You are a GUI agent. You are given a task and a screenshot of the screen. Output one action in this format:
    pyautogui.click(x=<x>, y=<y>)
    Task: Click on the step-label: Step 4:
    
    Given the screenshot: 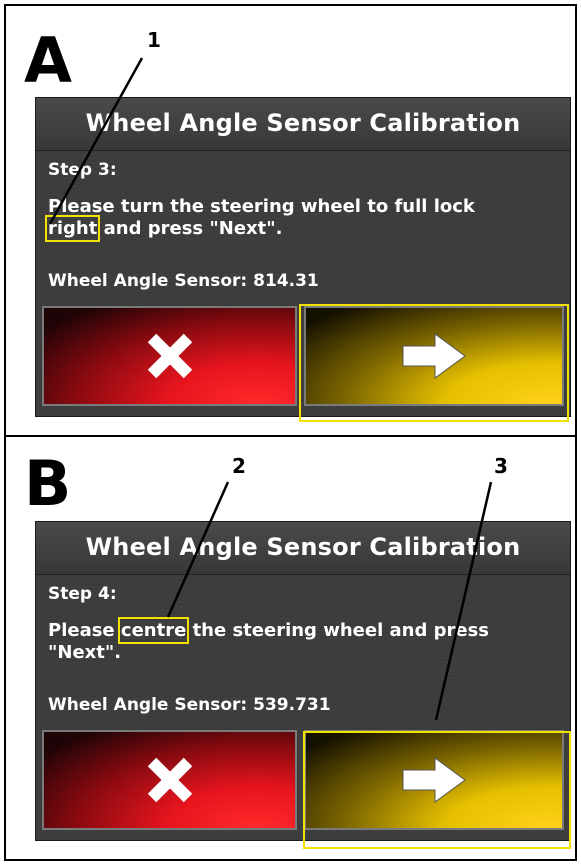 What is the action you would take?
    pyautogui.click(x=82, y=594)
    